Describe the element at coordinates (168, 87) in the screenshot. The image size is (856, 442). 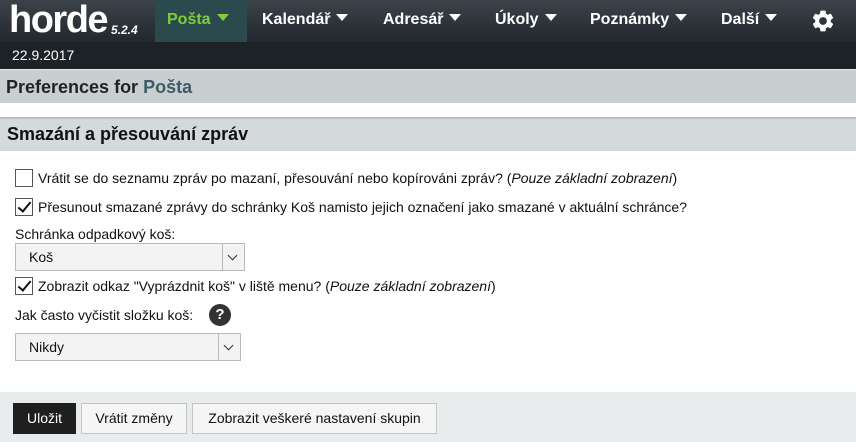
I see `page-title-app: Pošta` at that location.